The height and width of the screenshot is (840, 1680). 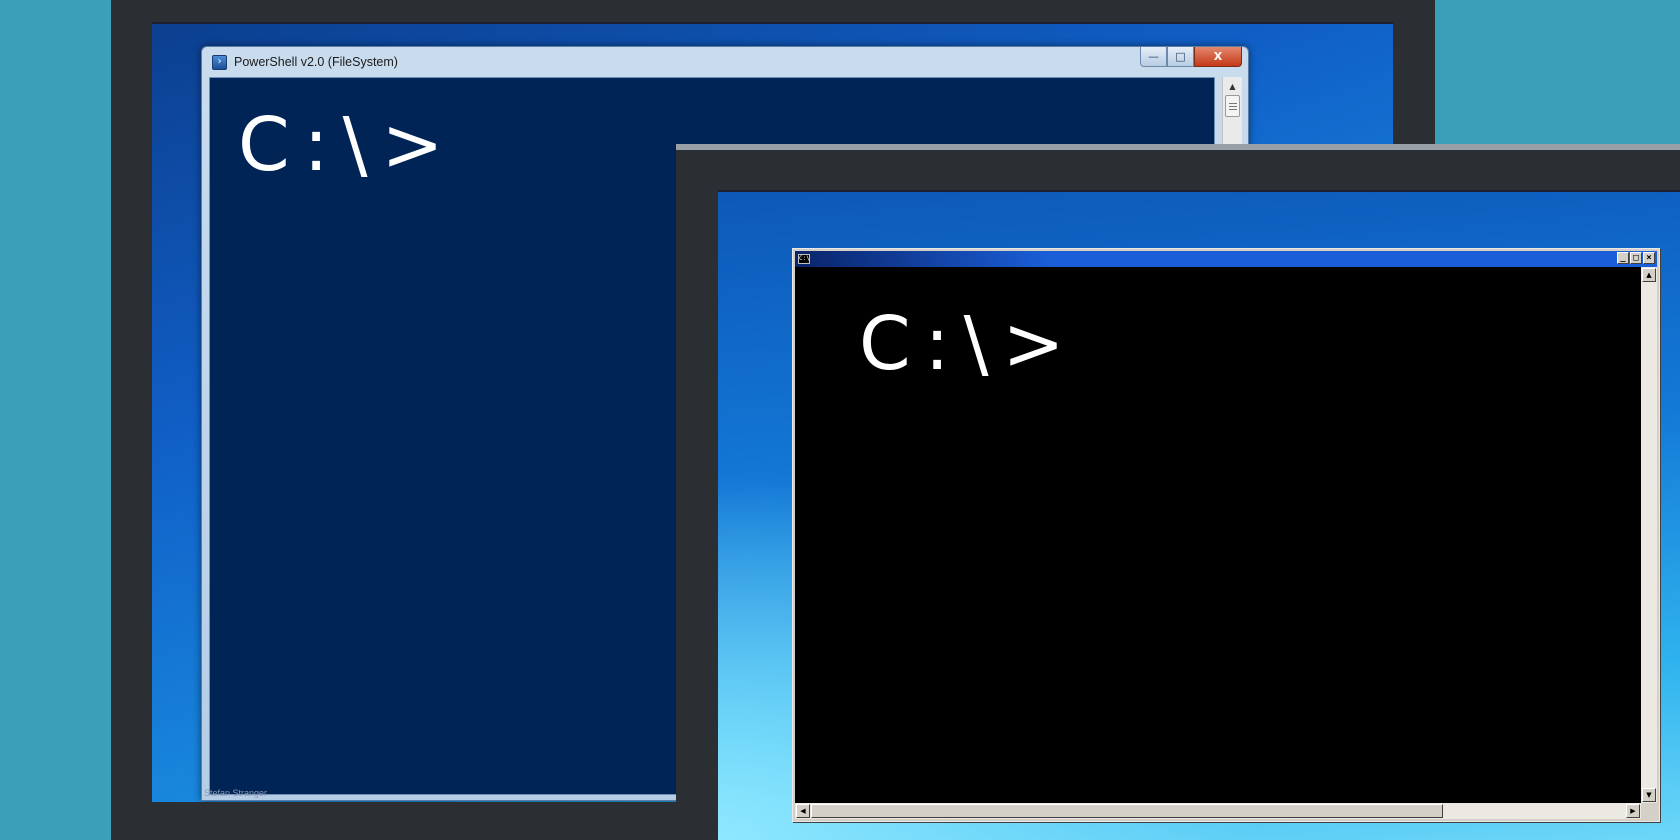 What do you see at coordinates (1153, 57) in the screenshot?
I see `minimize-button: —` at bounding box center [1153, 57].